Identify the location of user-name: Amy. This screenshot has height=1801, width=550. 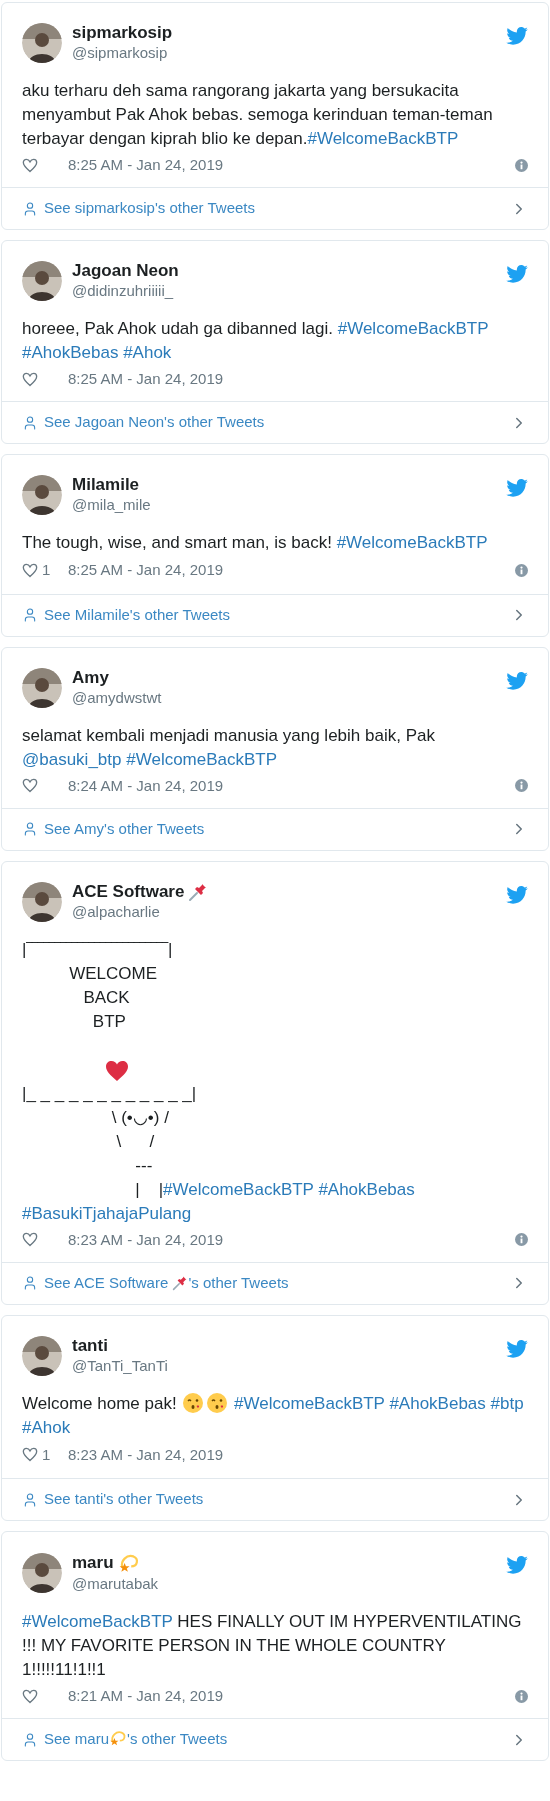
(90, 677).